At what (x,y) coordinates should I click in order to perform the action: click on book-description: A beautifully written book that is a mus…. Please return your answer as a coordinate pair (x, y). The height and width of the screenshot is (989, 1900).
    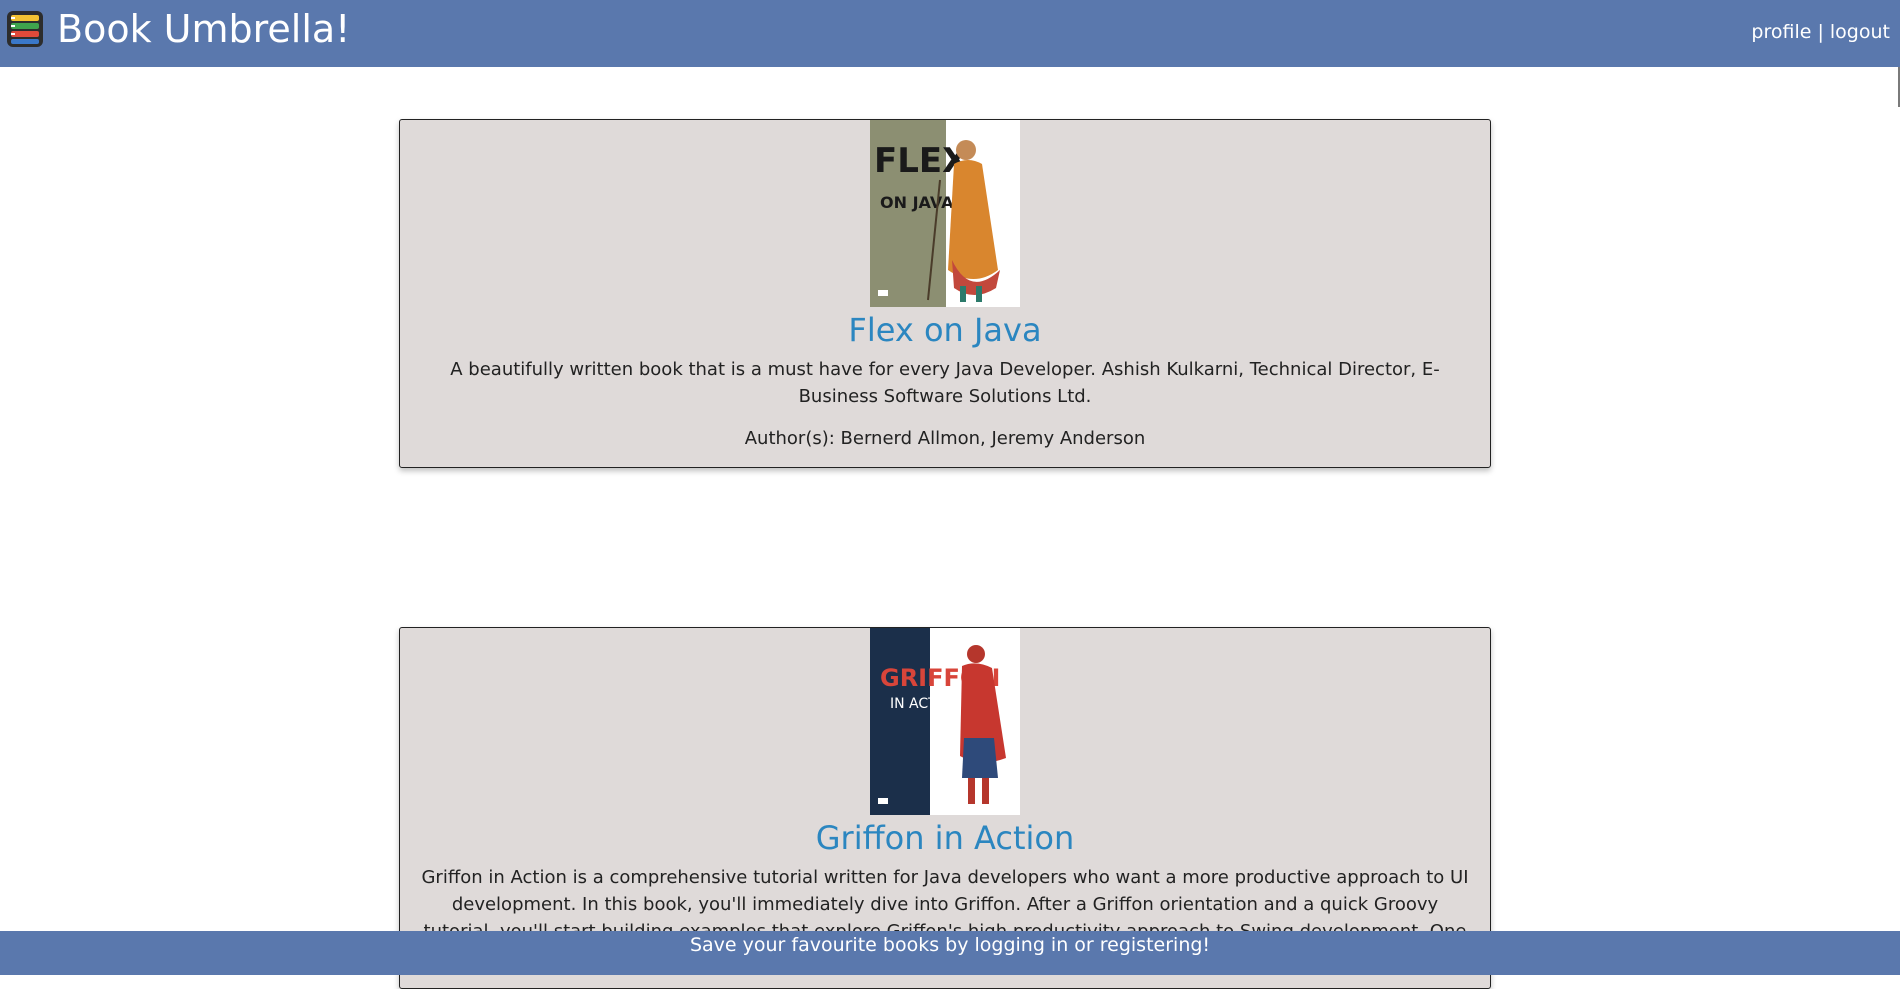
    Looking at the image, I should click on (945, 383).